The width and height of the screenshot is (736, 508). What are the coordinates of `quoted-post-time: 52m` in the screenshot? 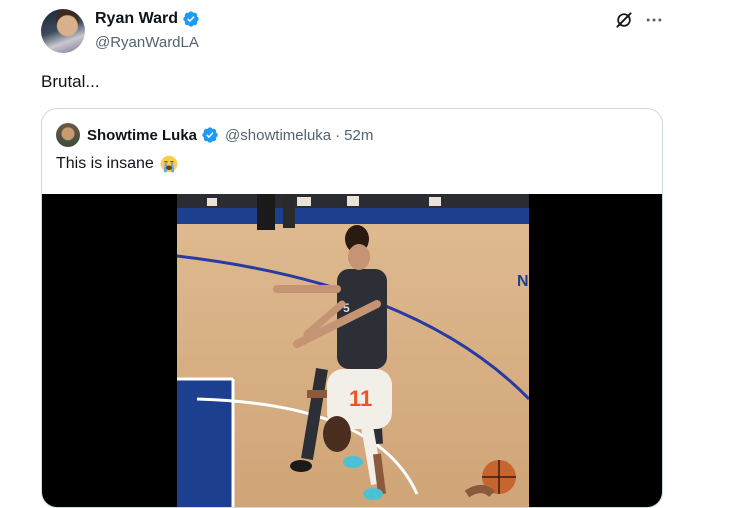 It's located at (358, 135).